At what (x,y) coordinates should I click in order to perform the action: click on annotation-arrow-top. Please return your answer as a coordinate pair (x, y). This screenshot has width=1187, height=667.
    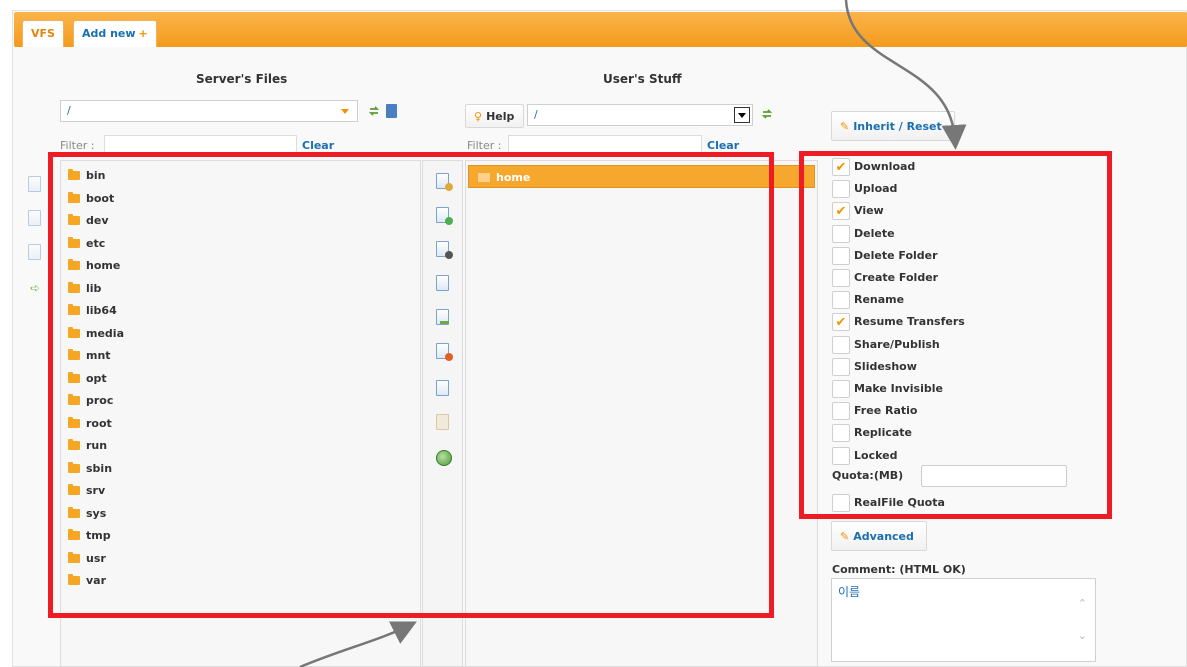
    Looking at the image, I should click on (905, 75).